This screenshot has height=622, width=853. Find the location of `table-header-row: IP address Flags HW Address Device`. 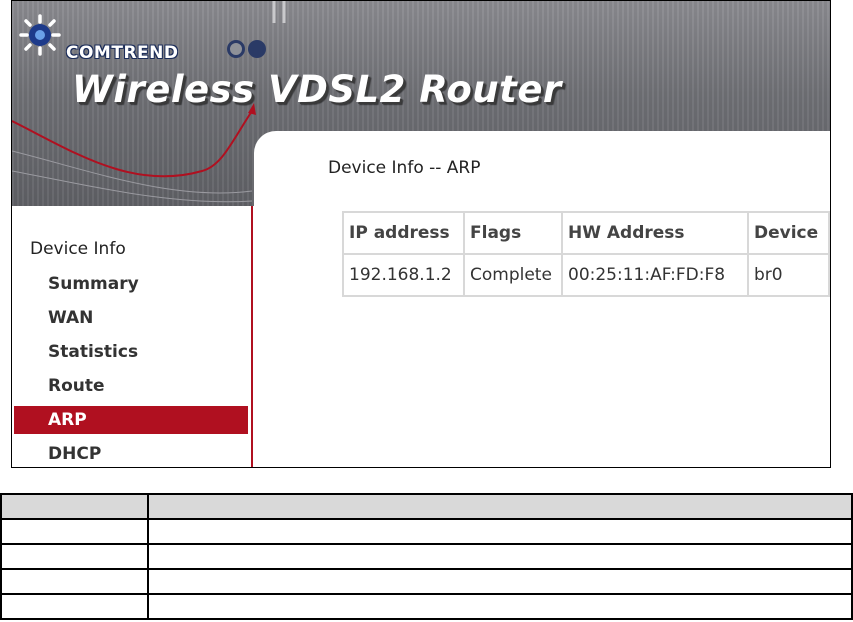

table-header-row: IP address Flags HW Address Device is located at coordinates (586, 233).